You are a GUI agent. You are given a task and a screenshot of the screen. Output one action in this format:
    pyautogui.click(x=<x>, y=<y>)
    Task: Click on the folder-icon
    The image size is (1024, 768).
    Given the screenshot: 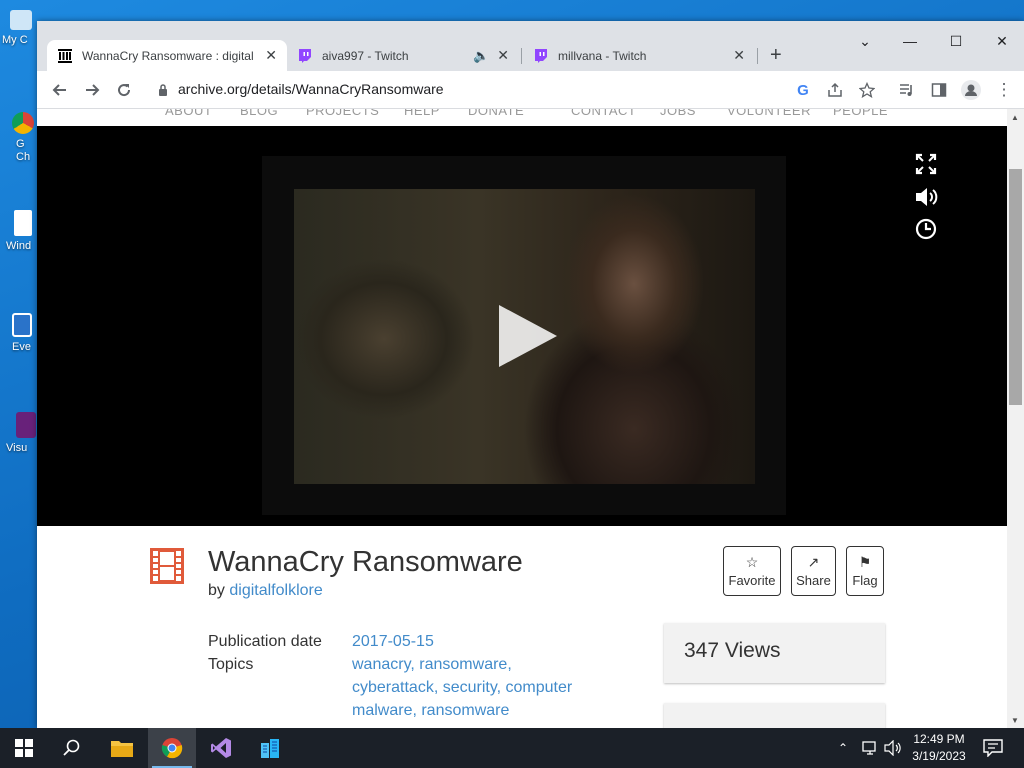 What is the action you would take?
    pyautogui.click(x=122, y=749)
    